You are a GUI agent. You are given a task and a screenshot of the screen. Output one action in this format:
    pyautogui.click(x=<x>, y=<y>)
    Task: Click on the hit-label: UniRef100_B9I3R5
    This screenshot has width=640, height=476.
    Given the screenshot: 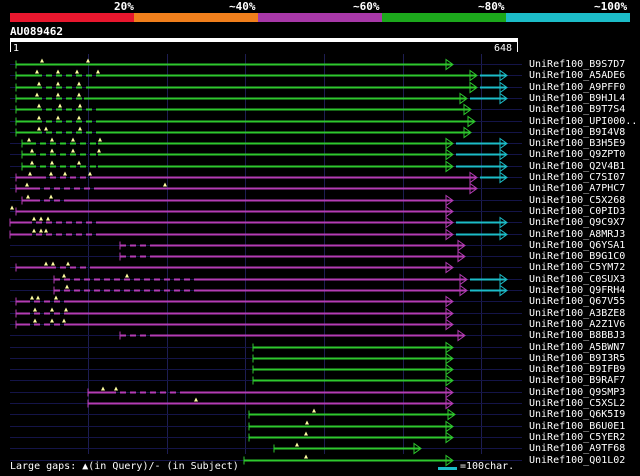 What is the action you would take?
    pyautogui.click(x=577, y=358)
    